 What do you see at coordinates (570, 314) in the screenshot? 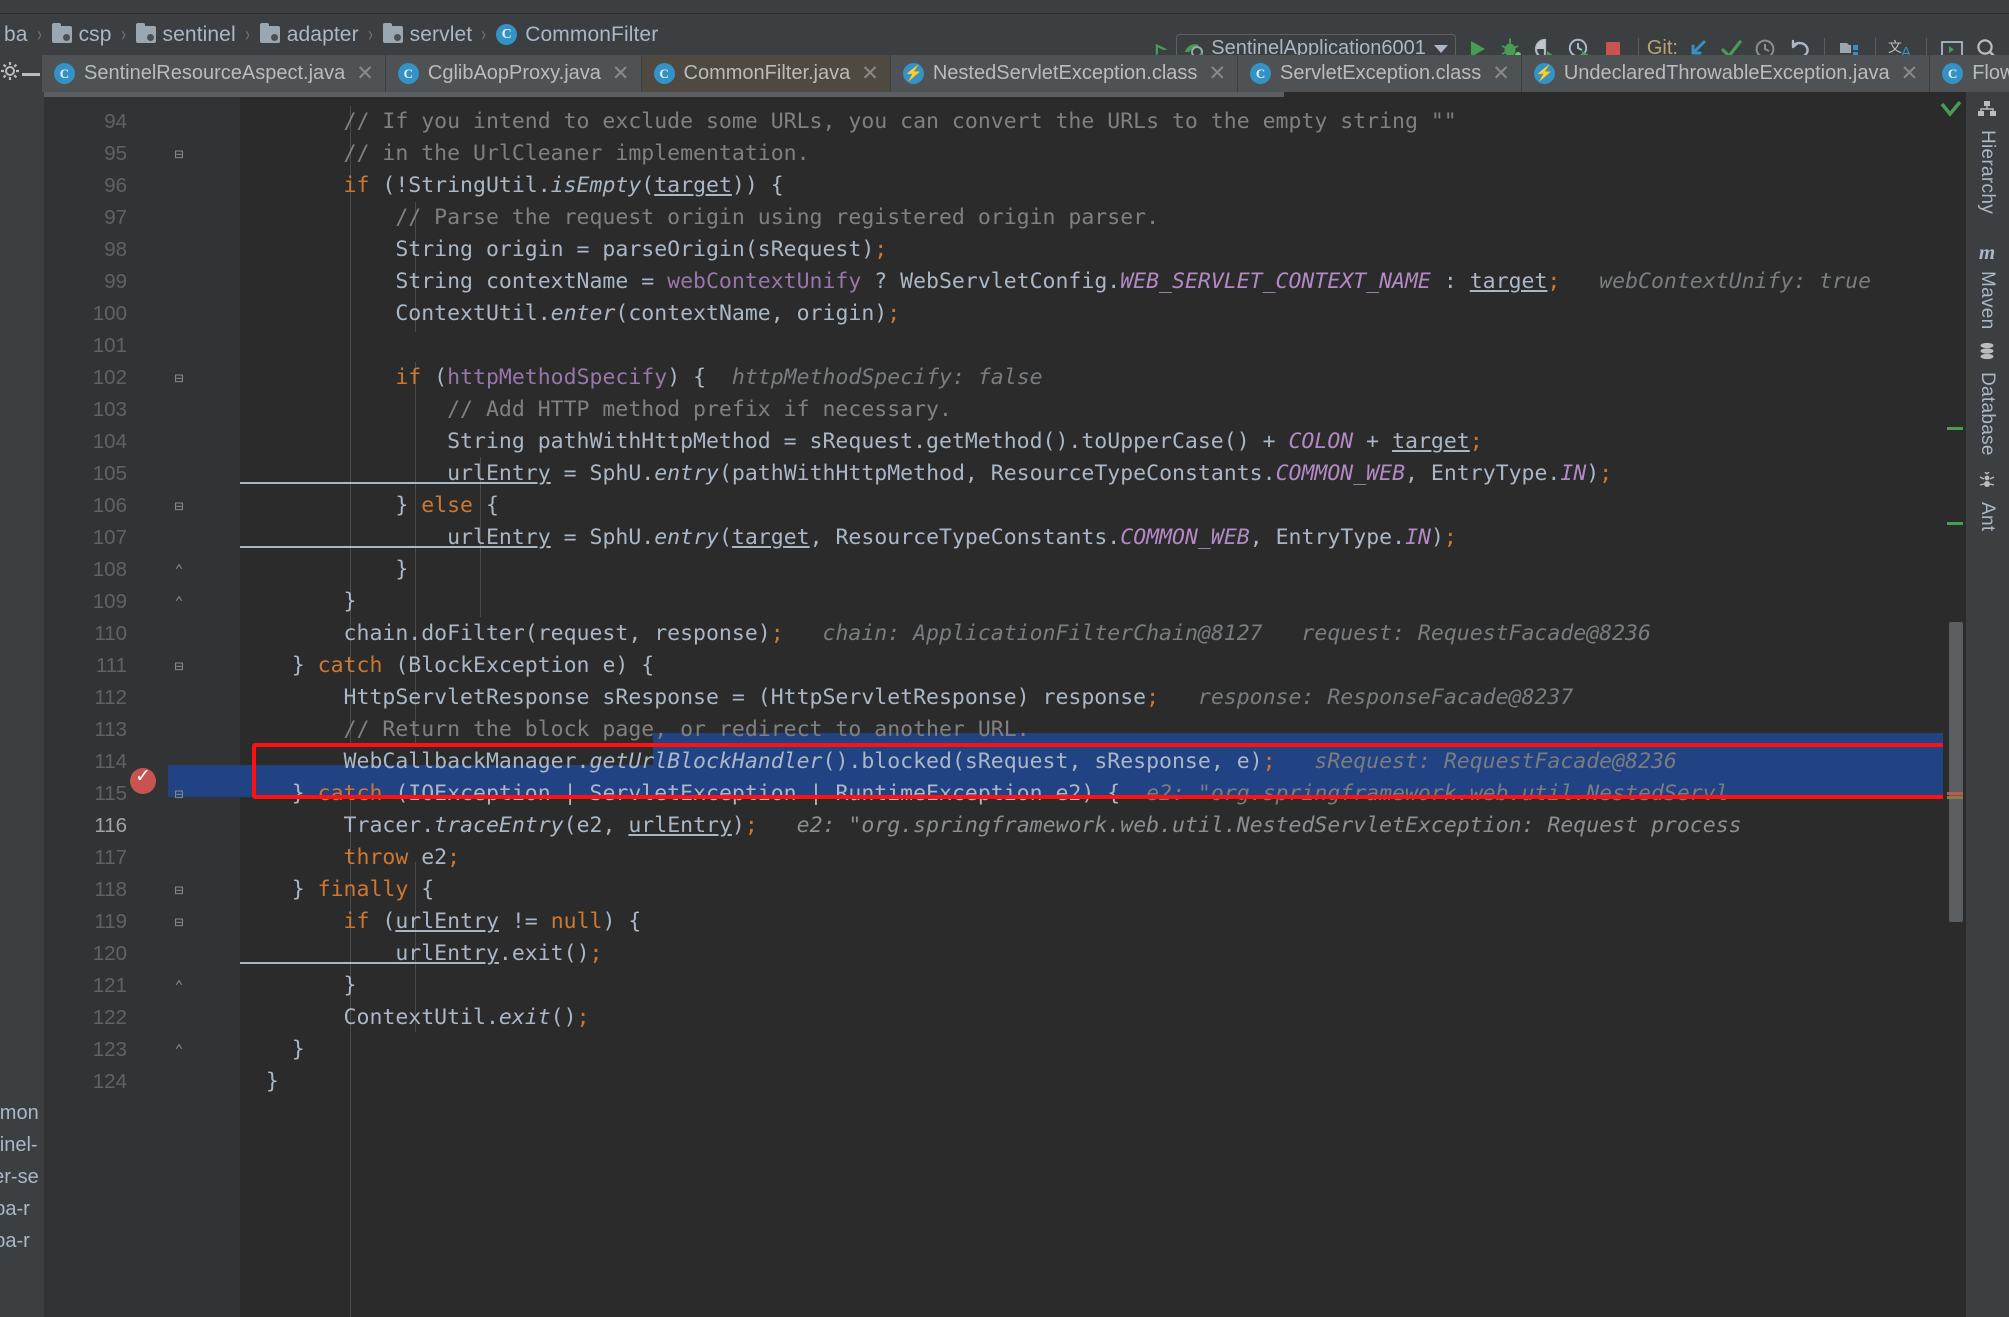
I see `code-text: ContextUtil.enter(contextName, origin);` at bounding box center [570, 314].